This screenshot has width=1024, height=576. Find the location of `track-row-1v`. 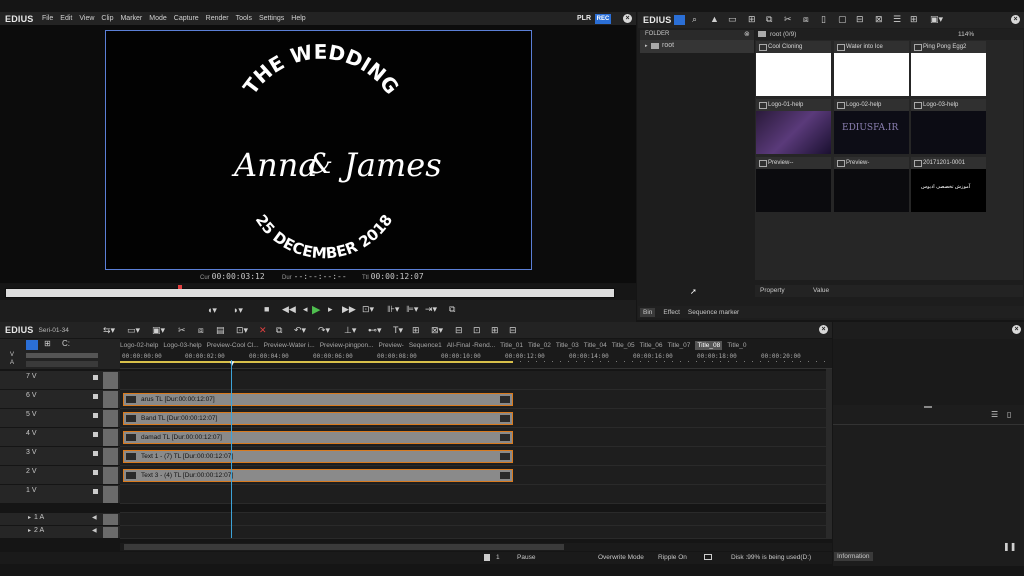

track-row-1v is located at coordinates (473, 494).